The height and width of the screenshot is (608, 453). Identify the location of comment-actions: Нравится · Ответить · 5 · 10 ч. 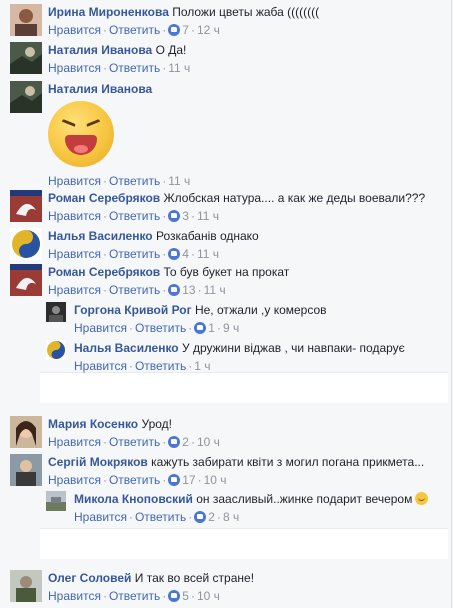
(134, 596).